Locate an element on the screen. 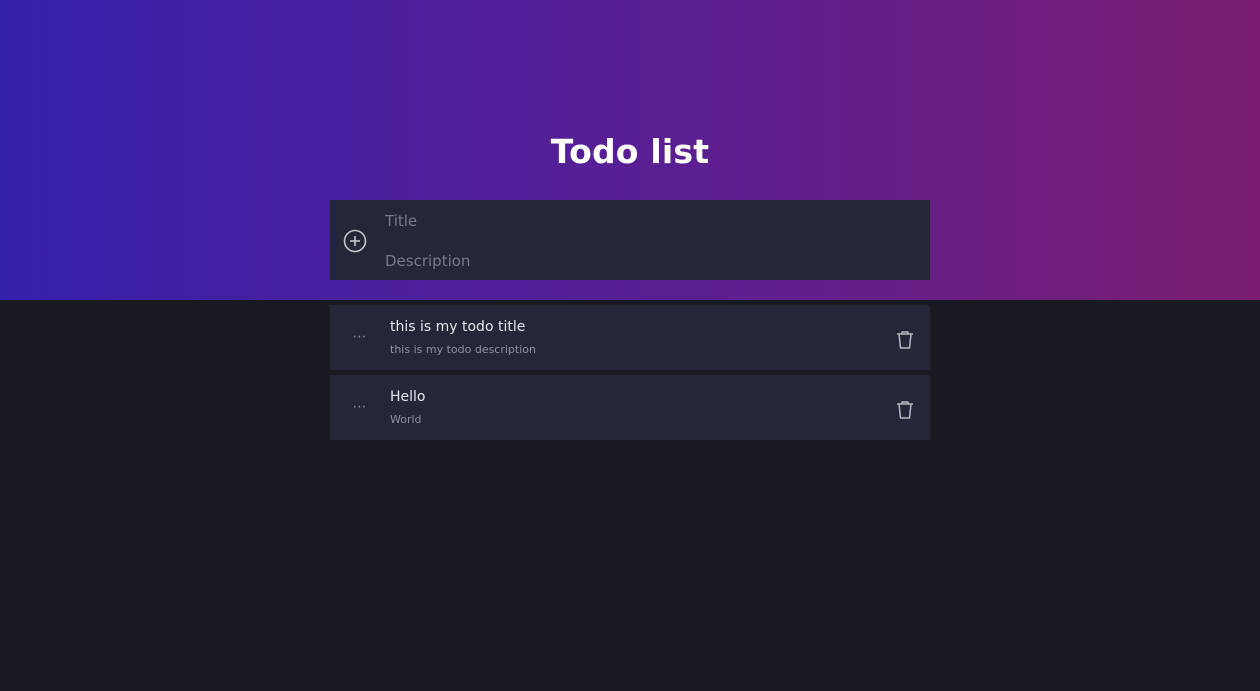 This screenshot has width=1260, height=691. title-input is located at coordinates (650, 221).